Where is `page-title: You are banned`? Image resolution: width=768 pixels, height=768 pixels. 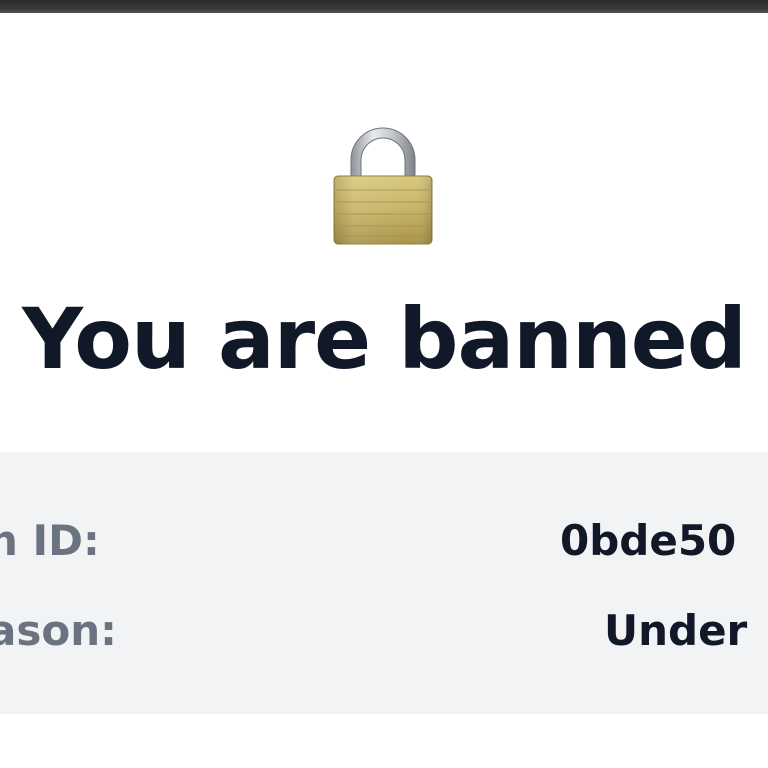 page-title: You are banned is located at coordinates (384, 339).